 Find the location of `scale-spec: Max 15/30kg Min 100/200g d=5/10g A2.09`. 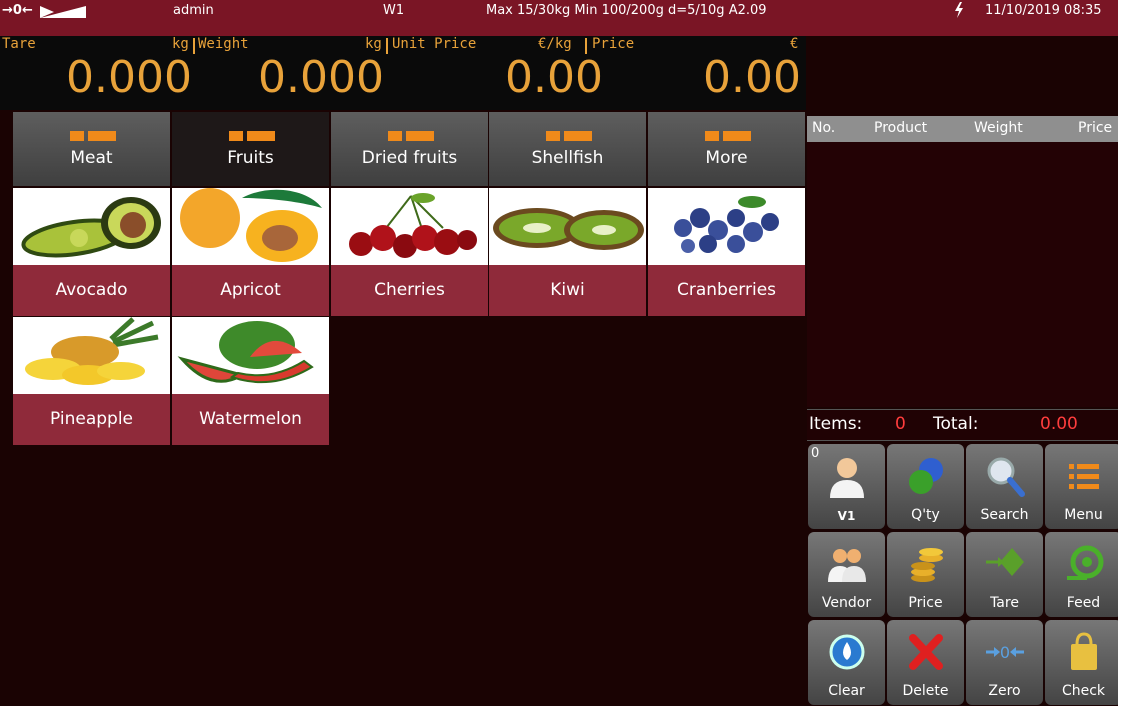

scale-spec: Max 15/30kg Min 100/200g d=5/10g A2.09 is located at coordinates (626, 10).